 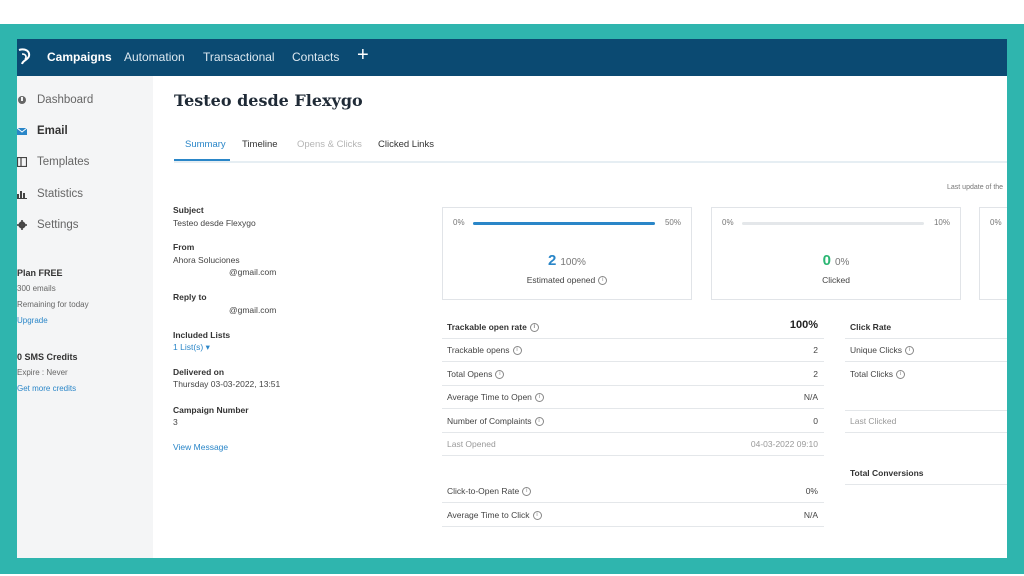 I want to click on opened-caption-text: Estimated opened, so click(x=561, y=280).